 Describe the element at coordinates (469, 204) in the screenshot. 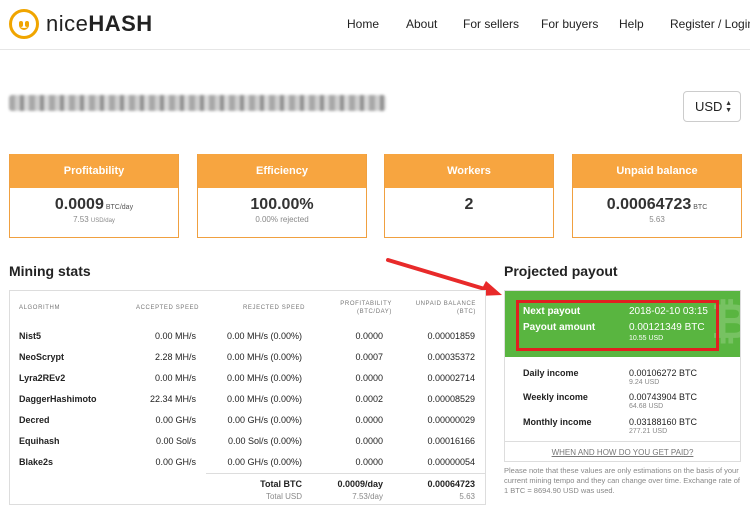

I see `workers-value: 2` at that location.